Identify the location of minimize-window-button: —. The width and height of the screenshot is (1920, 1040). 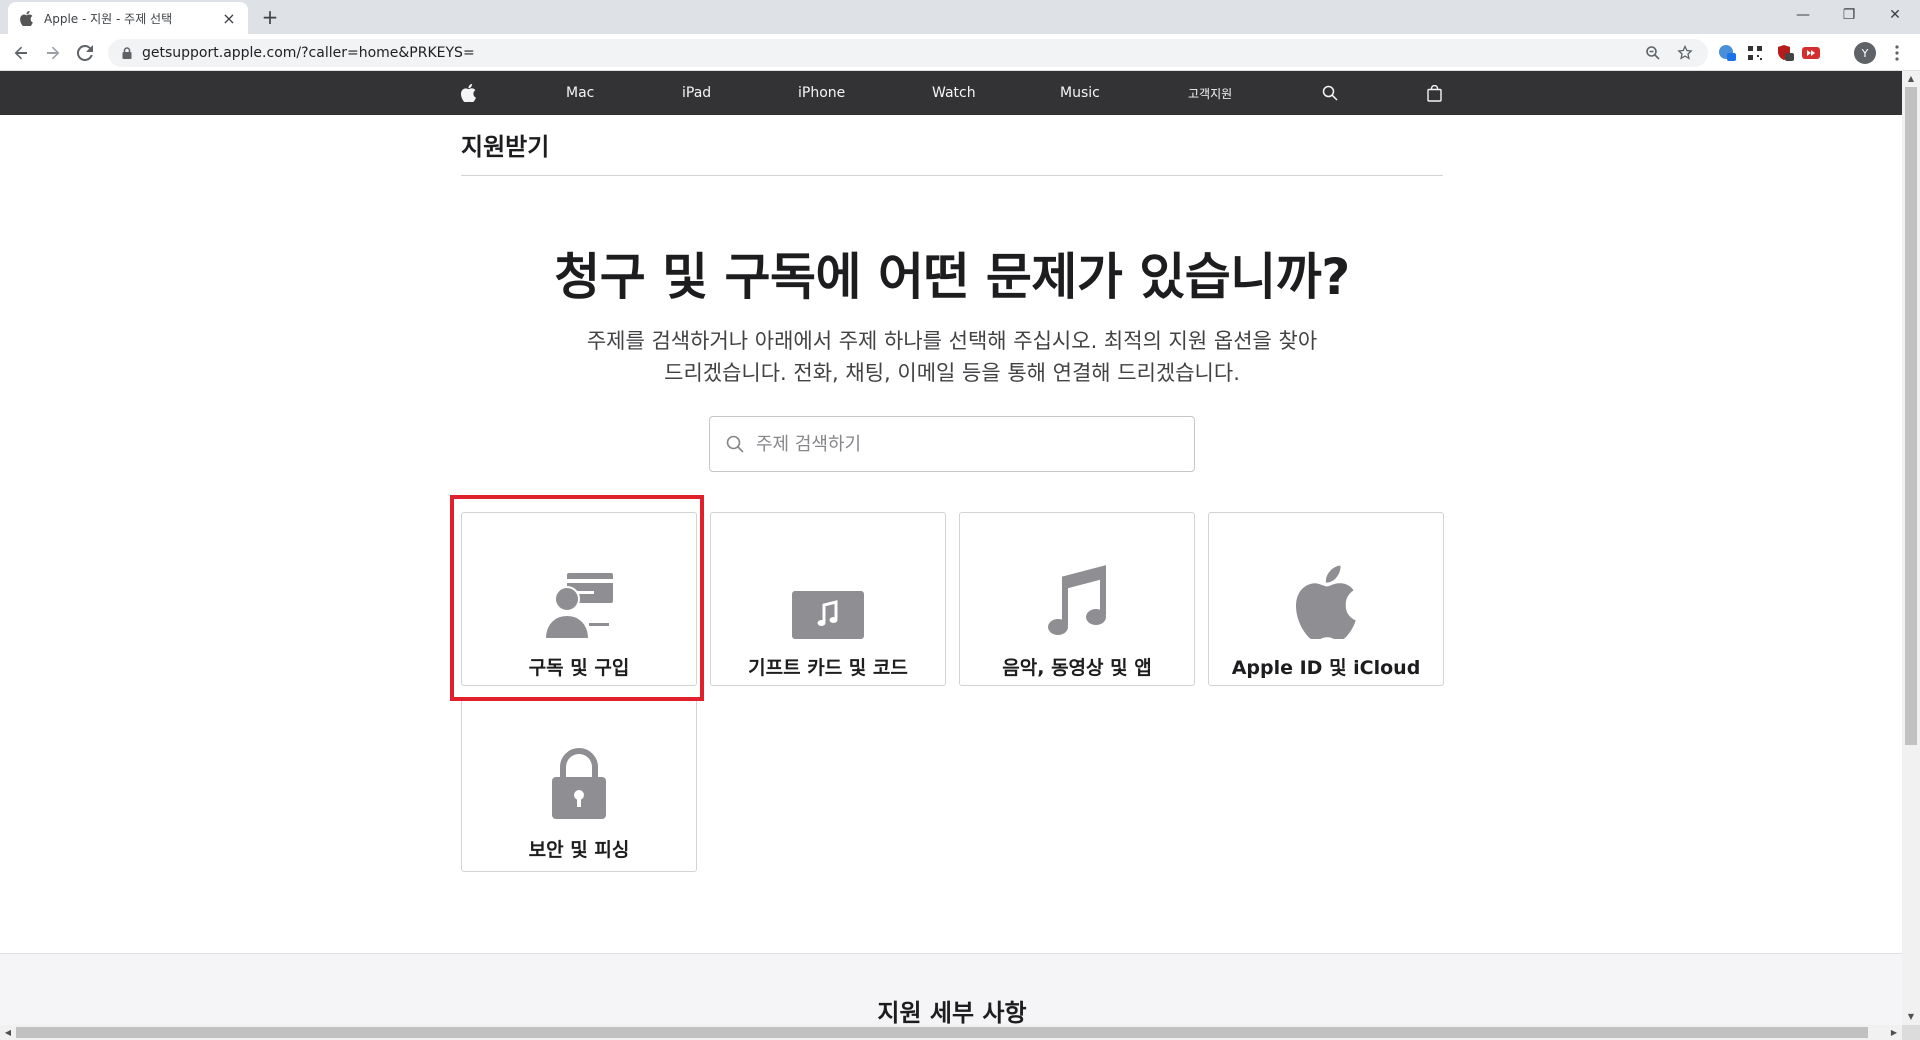
(1803, 15).